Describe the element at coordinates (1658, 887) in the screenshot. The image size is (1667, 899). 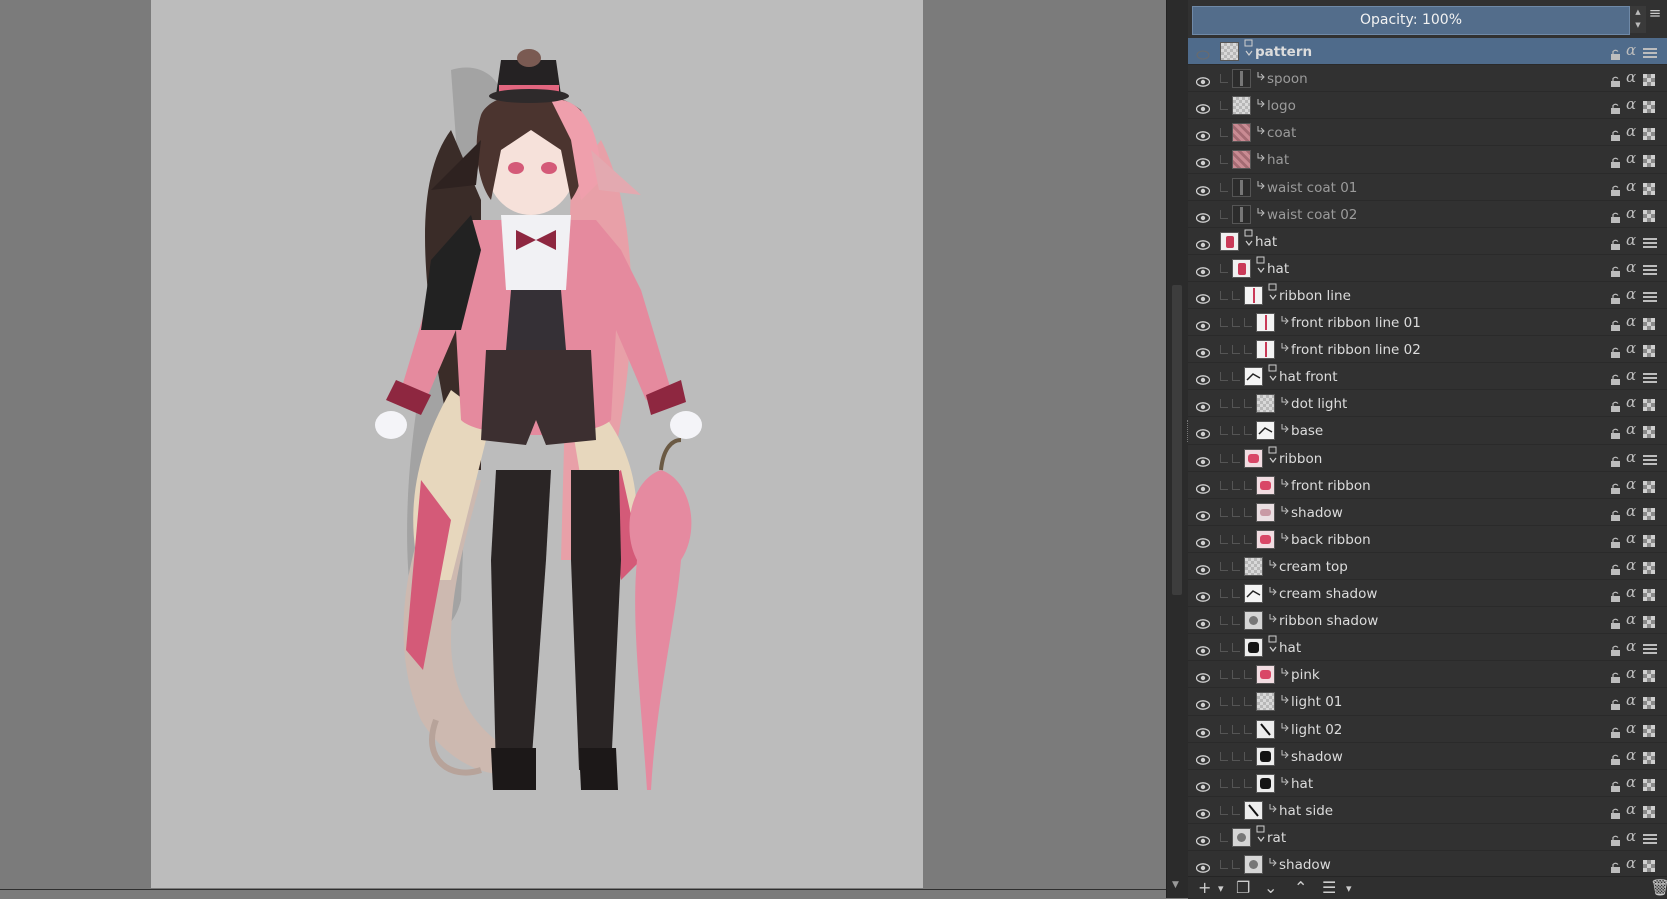
I see `delete-layer-icon: 🗑` at that location.